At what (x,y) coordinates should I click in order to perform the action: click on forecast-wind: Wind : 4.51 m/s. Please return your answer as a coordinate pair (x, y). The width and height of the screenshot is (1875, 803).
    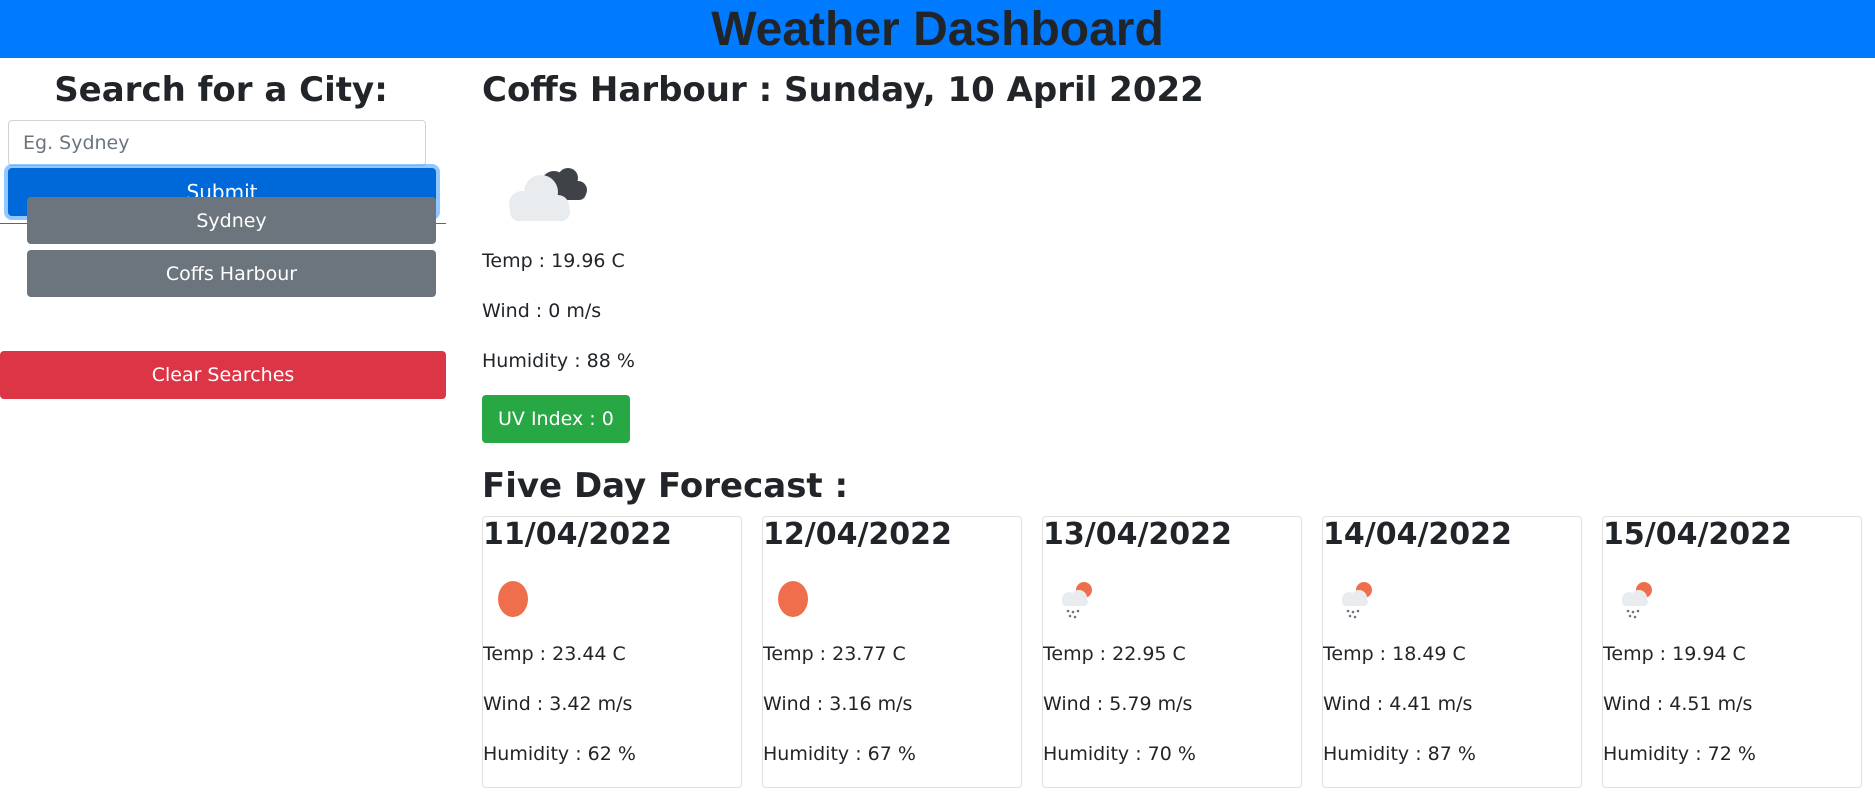
    Looking at the image, I should click on (1678, 704).